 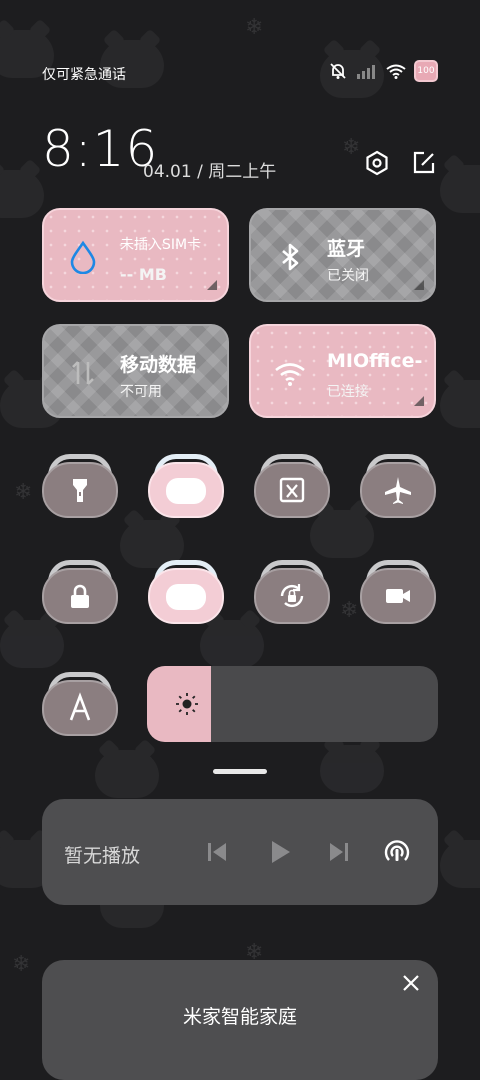 I want to click on carrier-text: 仅可紧急通话, so click(x=84, y=75).